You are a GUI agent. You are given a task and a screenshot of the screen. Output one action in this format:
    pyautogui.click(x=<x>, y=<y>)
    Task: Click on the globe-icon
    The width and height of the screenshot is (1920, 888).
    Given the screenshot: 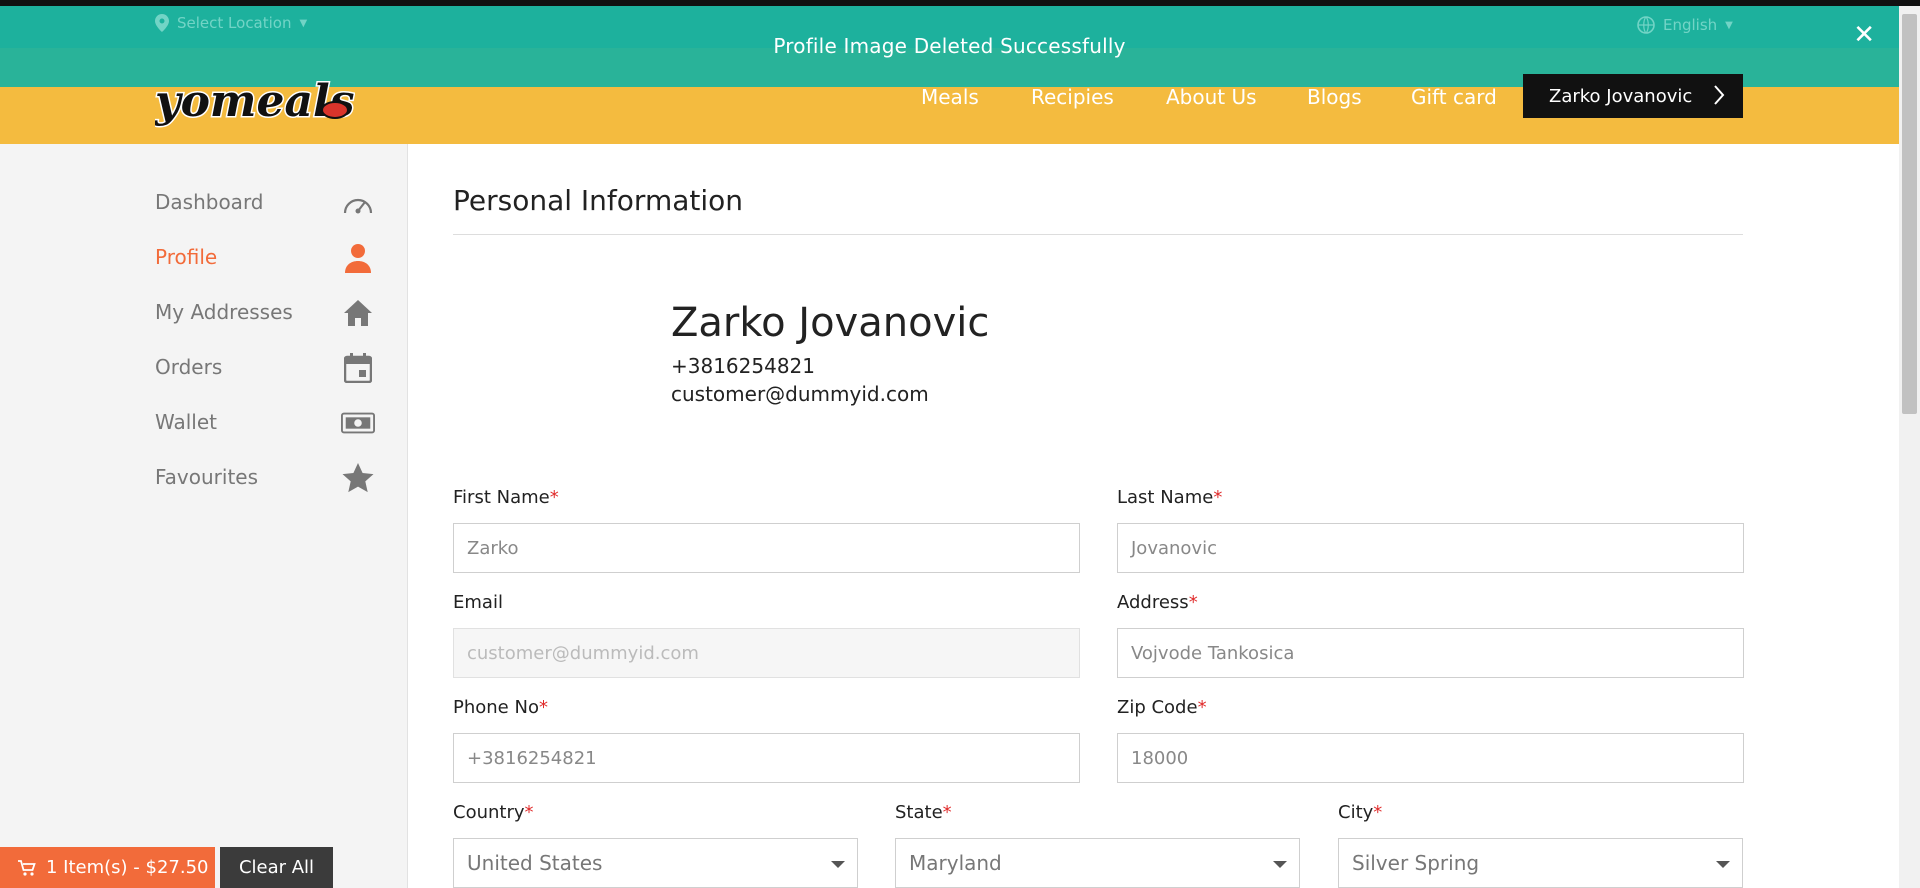 What is the action you would take?
    pyautogui.click(x=1646, y=25)
    